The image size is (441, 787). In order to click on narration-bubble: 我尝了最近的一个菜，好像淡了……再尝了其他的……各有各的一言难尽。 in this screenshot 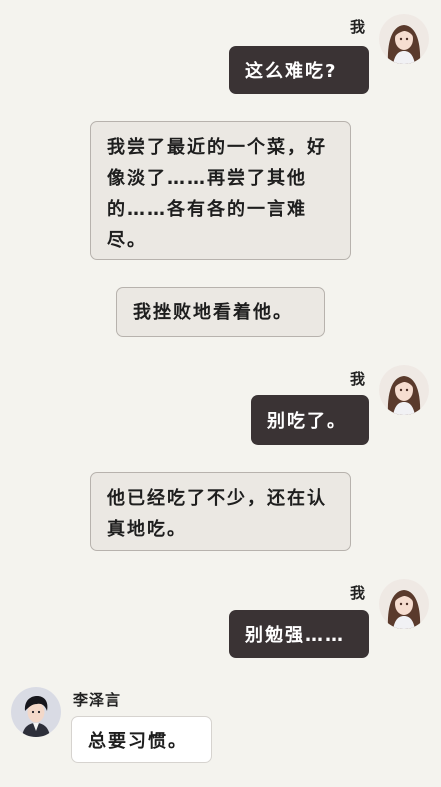, I will do `click(220, 190)`.